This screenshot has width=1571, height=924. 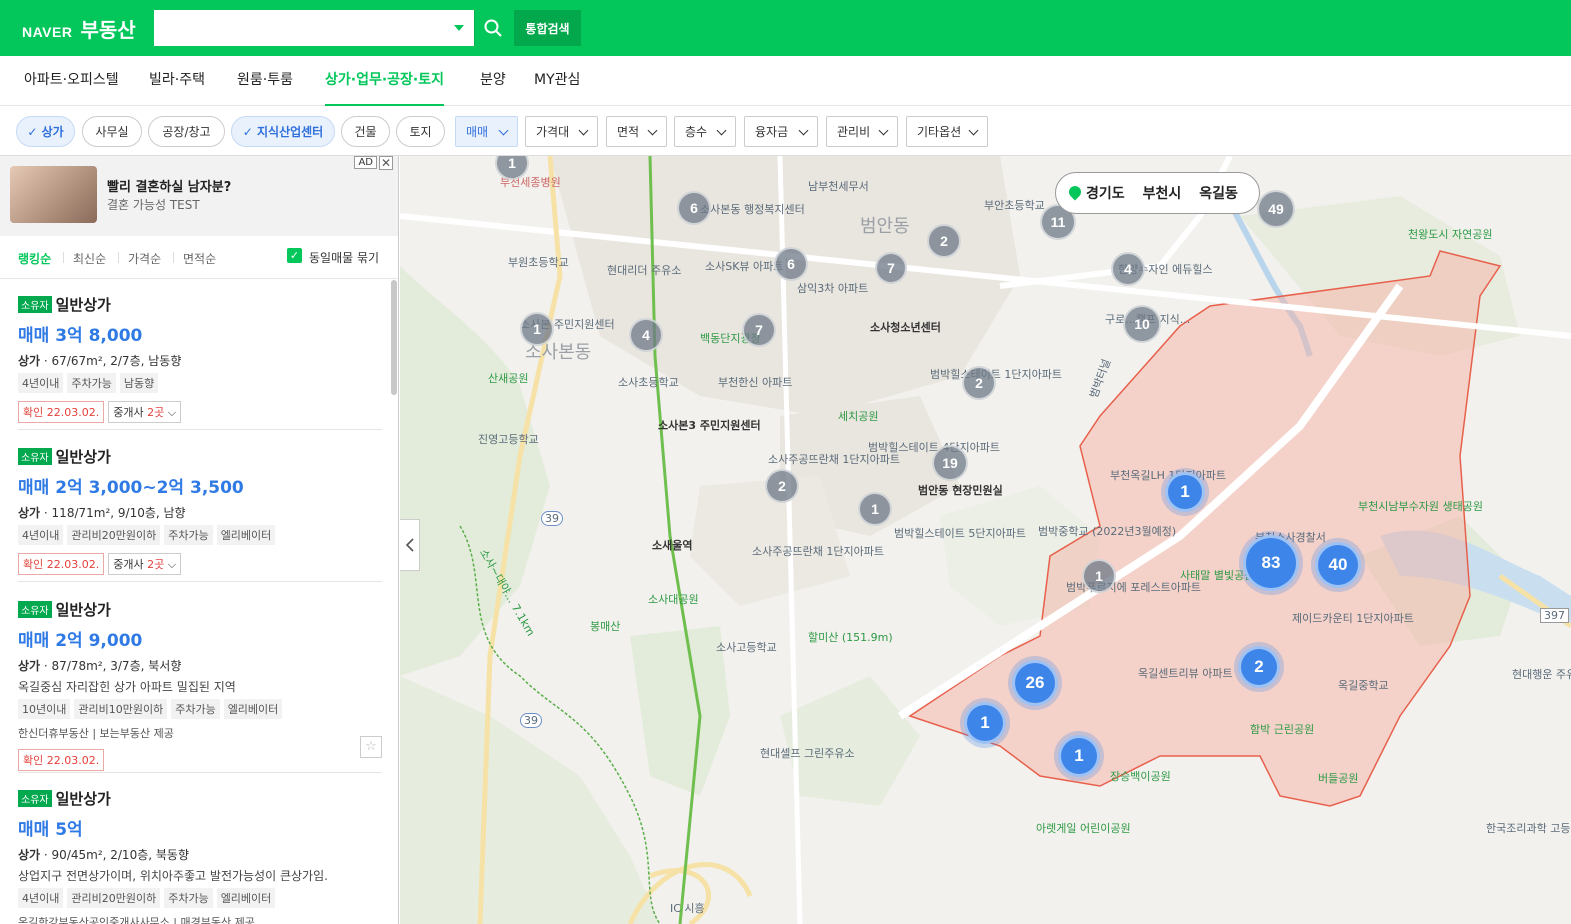 I want to click on search-input, so click(x=299, y=28).